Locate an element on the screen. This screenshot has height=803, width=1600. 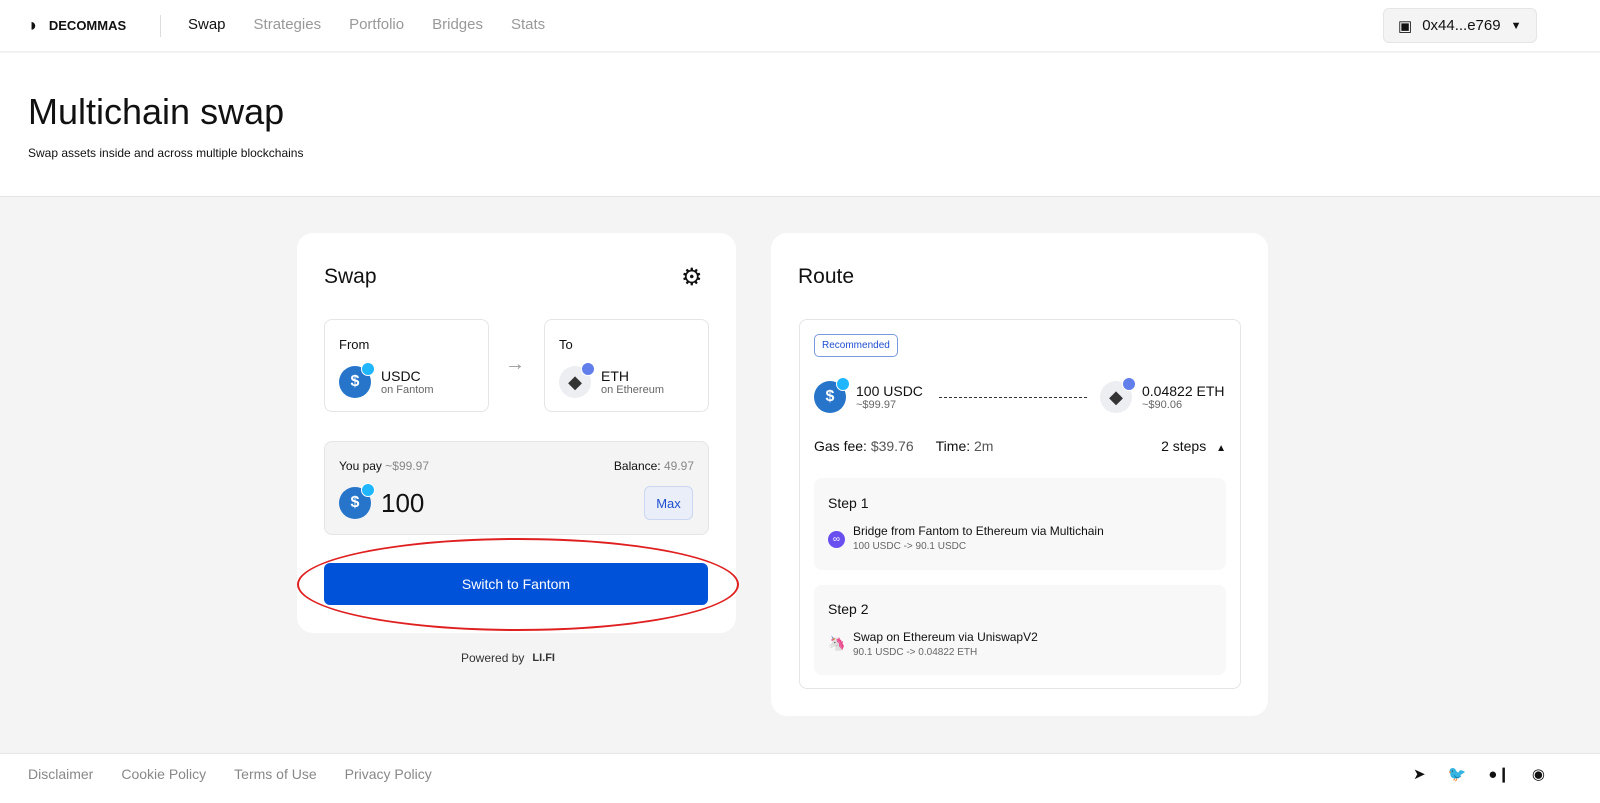
footer-cookie-policy: Cookie Policy is located at coordinates (163, 774).